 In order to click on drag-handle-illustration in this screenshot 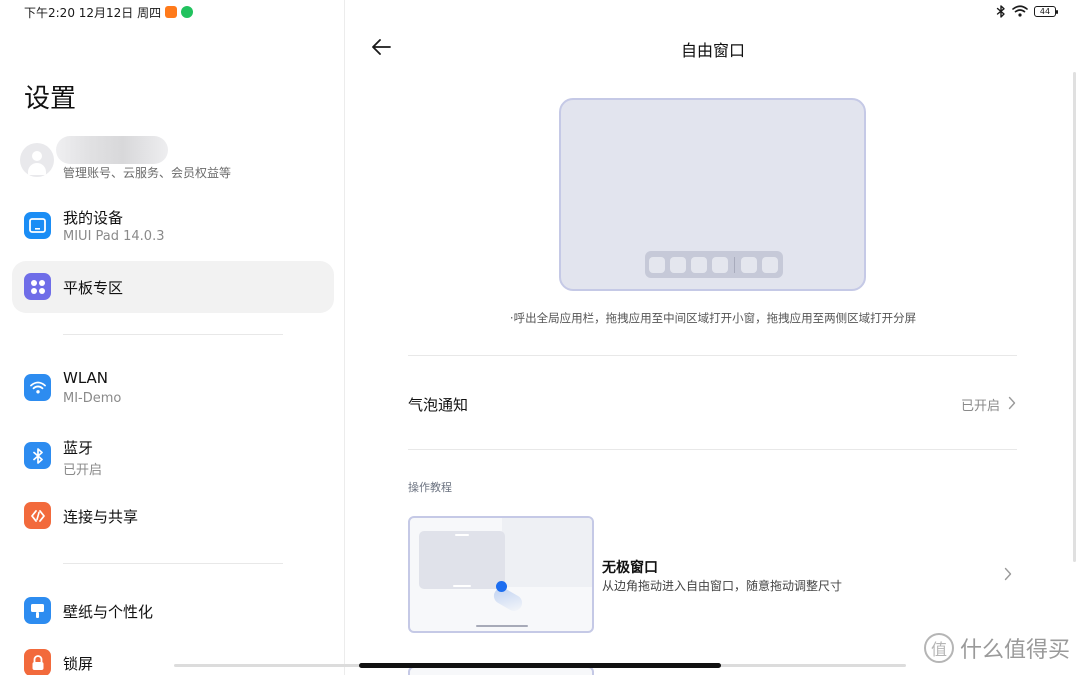, I will do `click(501, 586)`.